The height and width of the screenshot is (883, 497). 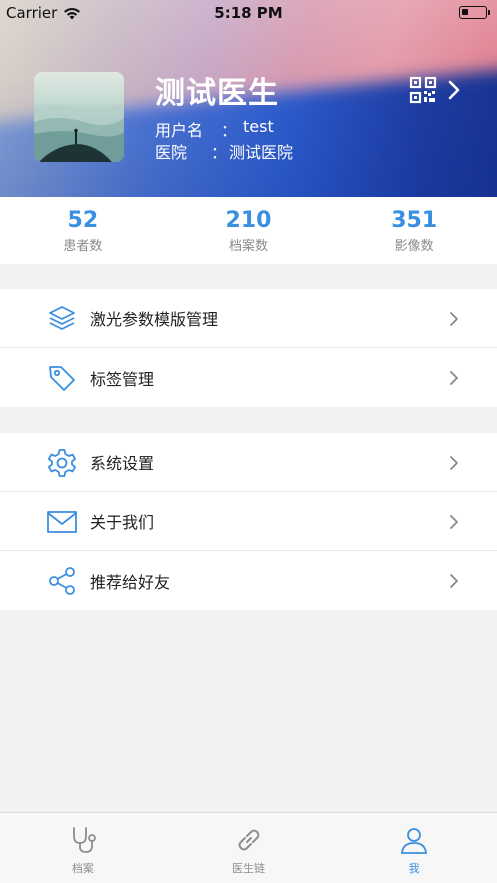 What do you see at coordinates (62, 378) in the screenshot?
I see `tag-icon` at bounding box center [62, 378].